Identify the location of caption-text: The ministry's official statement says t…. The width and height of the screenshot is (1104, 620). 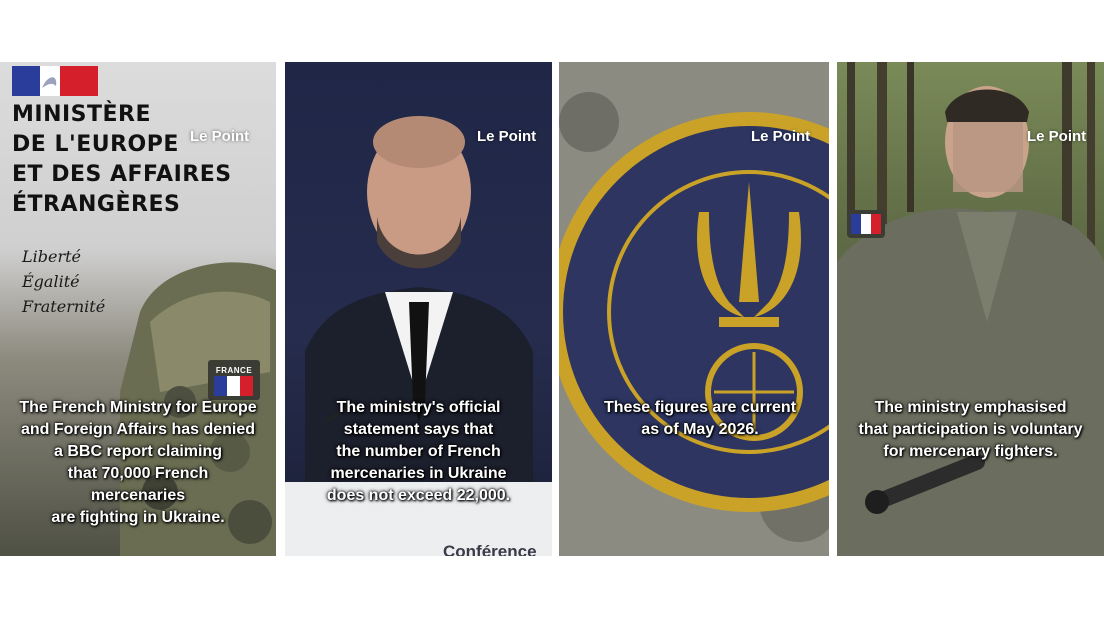
(418, 451).